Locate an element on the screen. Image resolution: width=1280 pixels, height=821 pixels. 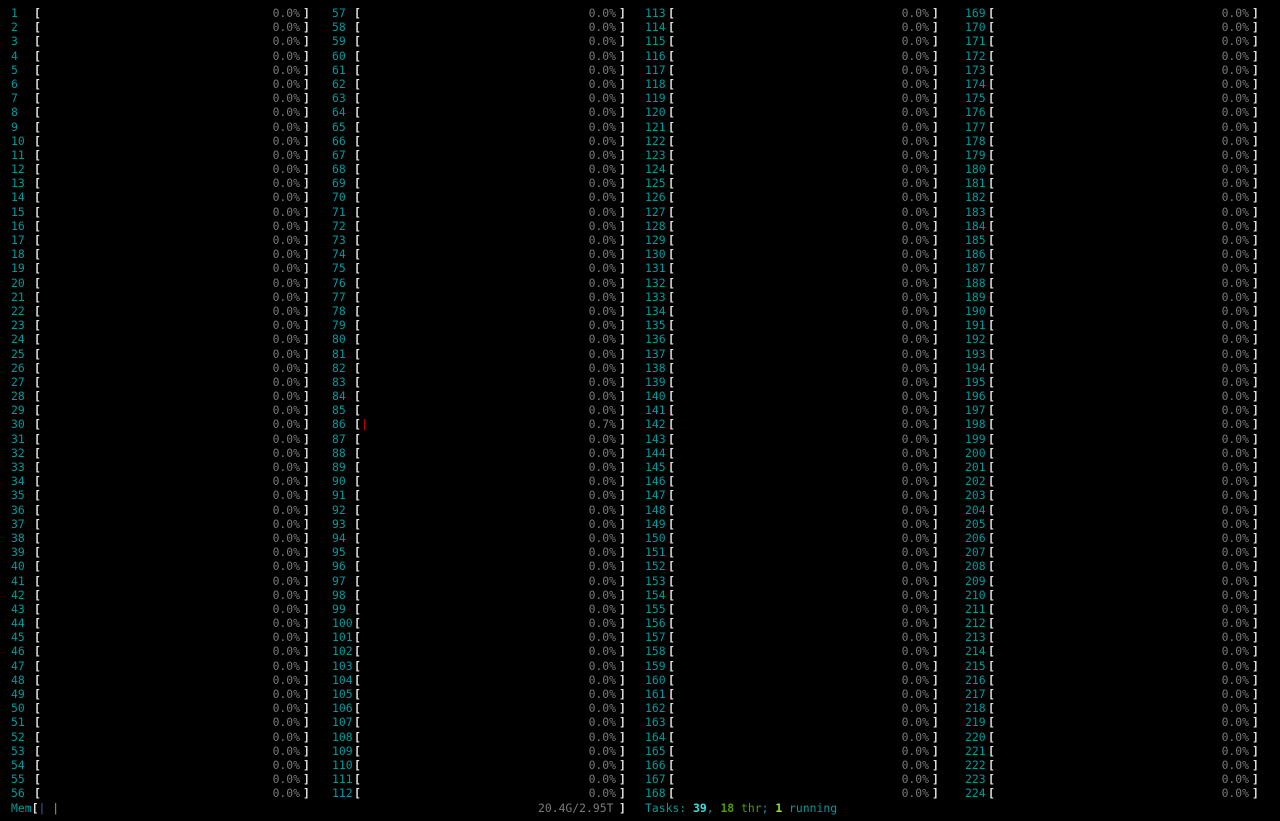
cpu-number: 4 is located at coordinates (14, 55).